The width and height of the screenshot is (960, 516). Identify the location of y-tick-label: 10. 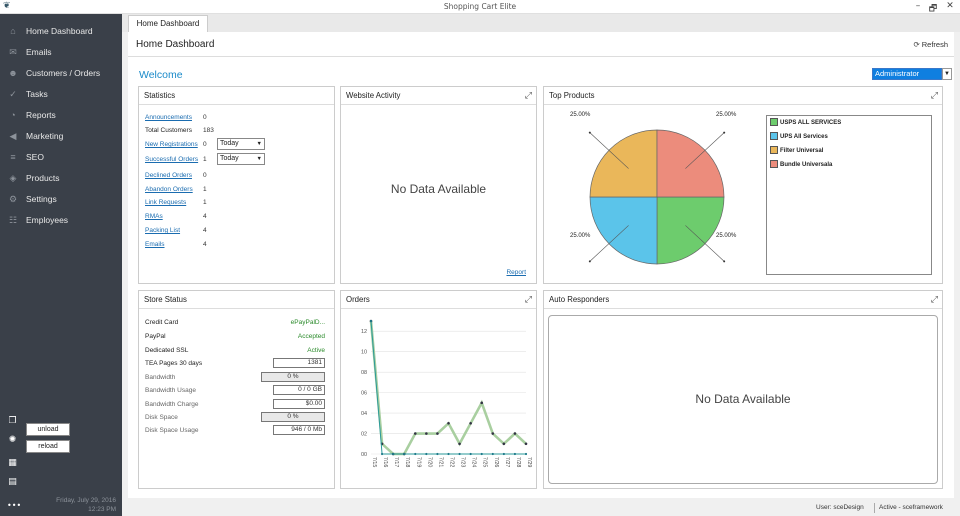
(364, 353).